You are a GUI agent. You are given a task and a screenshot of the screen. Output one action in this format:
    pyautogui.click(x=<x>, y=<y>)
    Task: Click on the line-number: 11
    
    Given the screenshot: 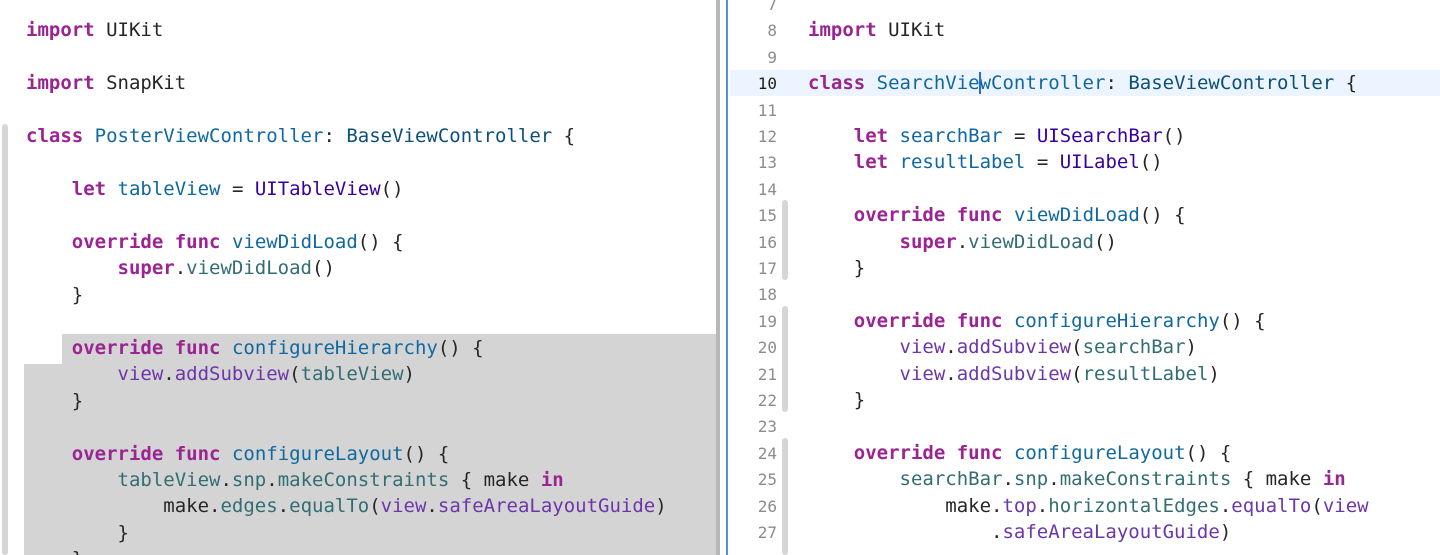 What is the action you would take?
    pyautogui.click(x=748, y=111)
    